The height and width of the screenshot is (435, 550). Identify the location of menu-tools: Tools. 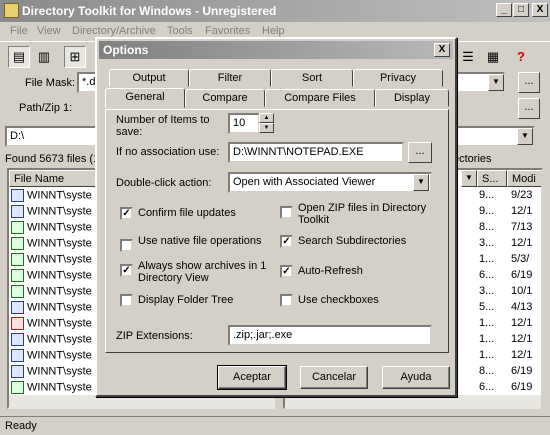
(180, 31).